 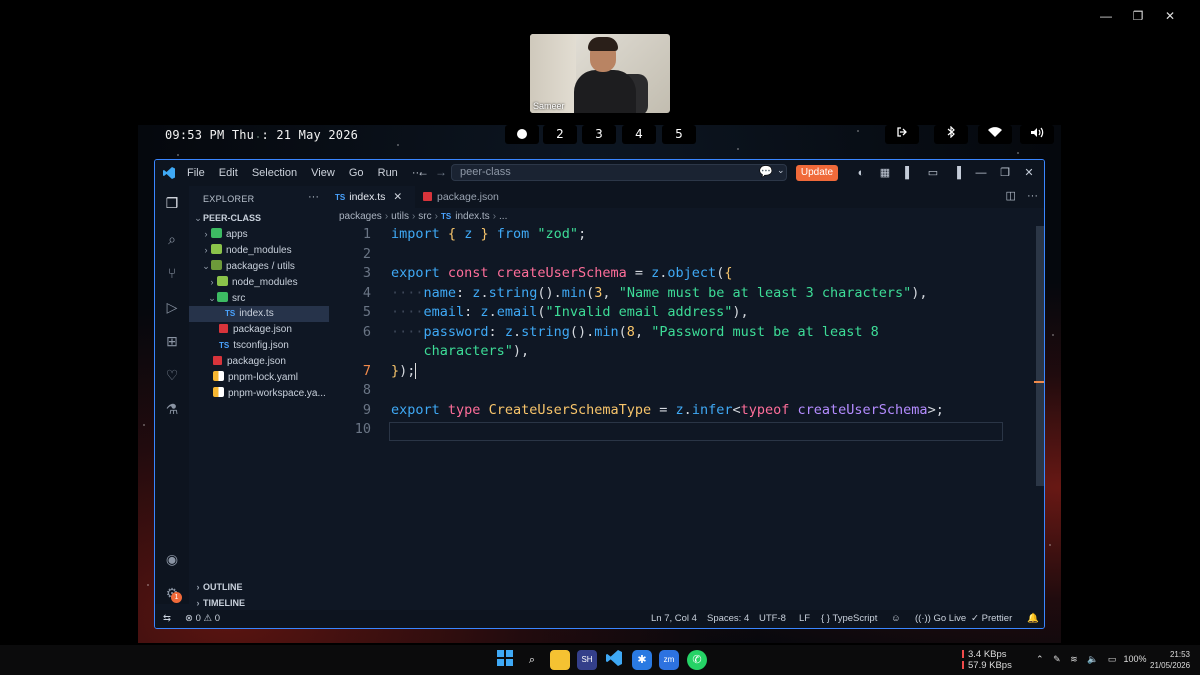 I want to click on menu-bar: File Edit Selection View Go Run ···, so click(x=310, y=173).